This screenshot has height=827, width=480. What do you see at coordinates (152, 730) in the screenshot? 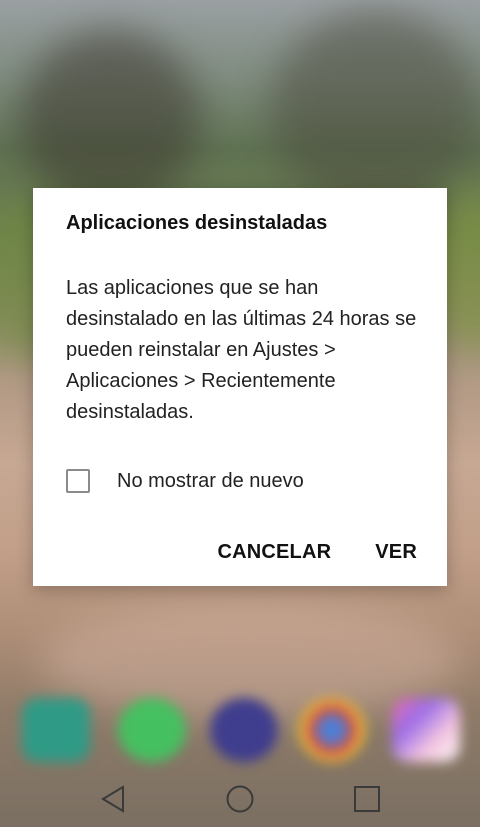
I see `whatsapp-icon` at bounding box center [152, 730].